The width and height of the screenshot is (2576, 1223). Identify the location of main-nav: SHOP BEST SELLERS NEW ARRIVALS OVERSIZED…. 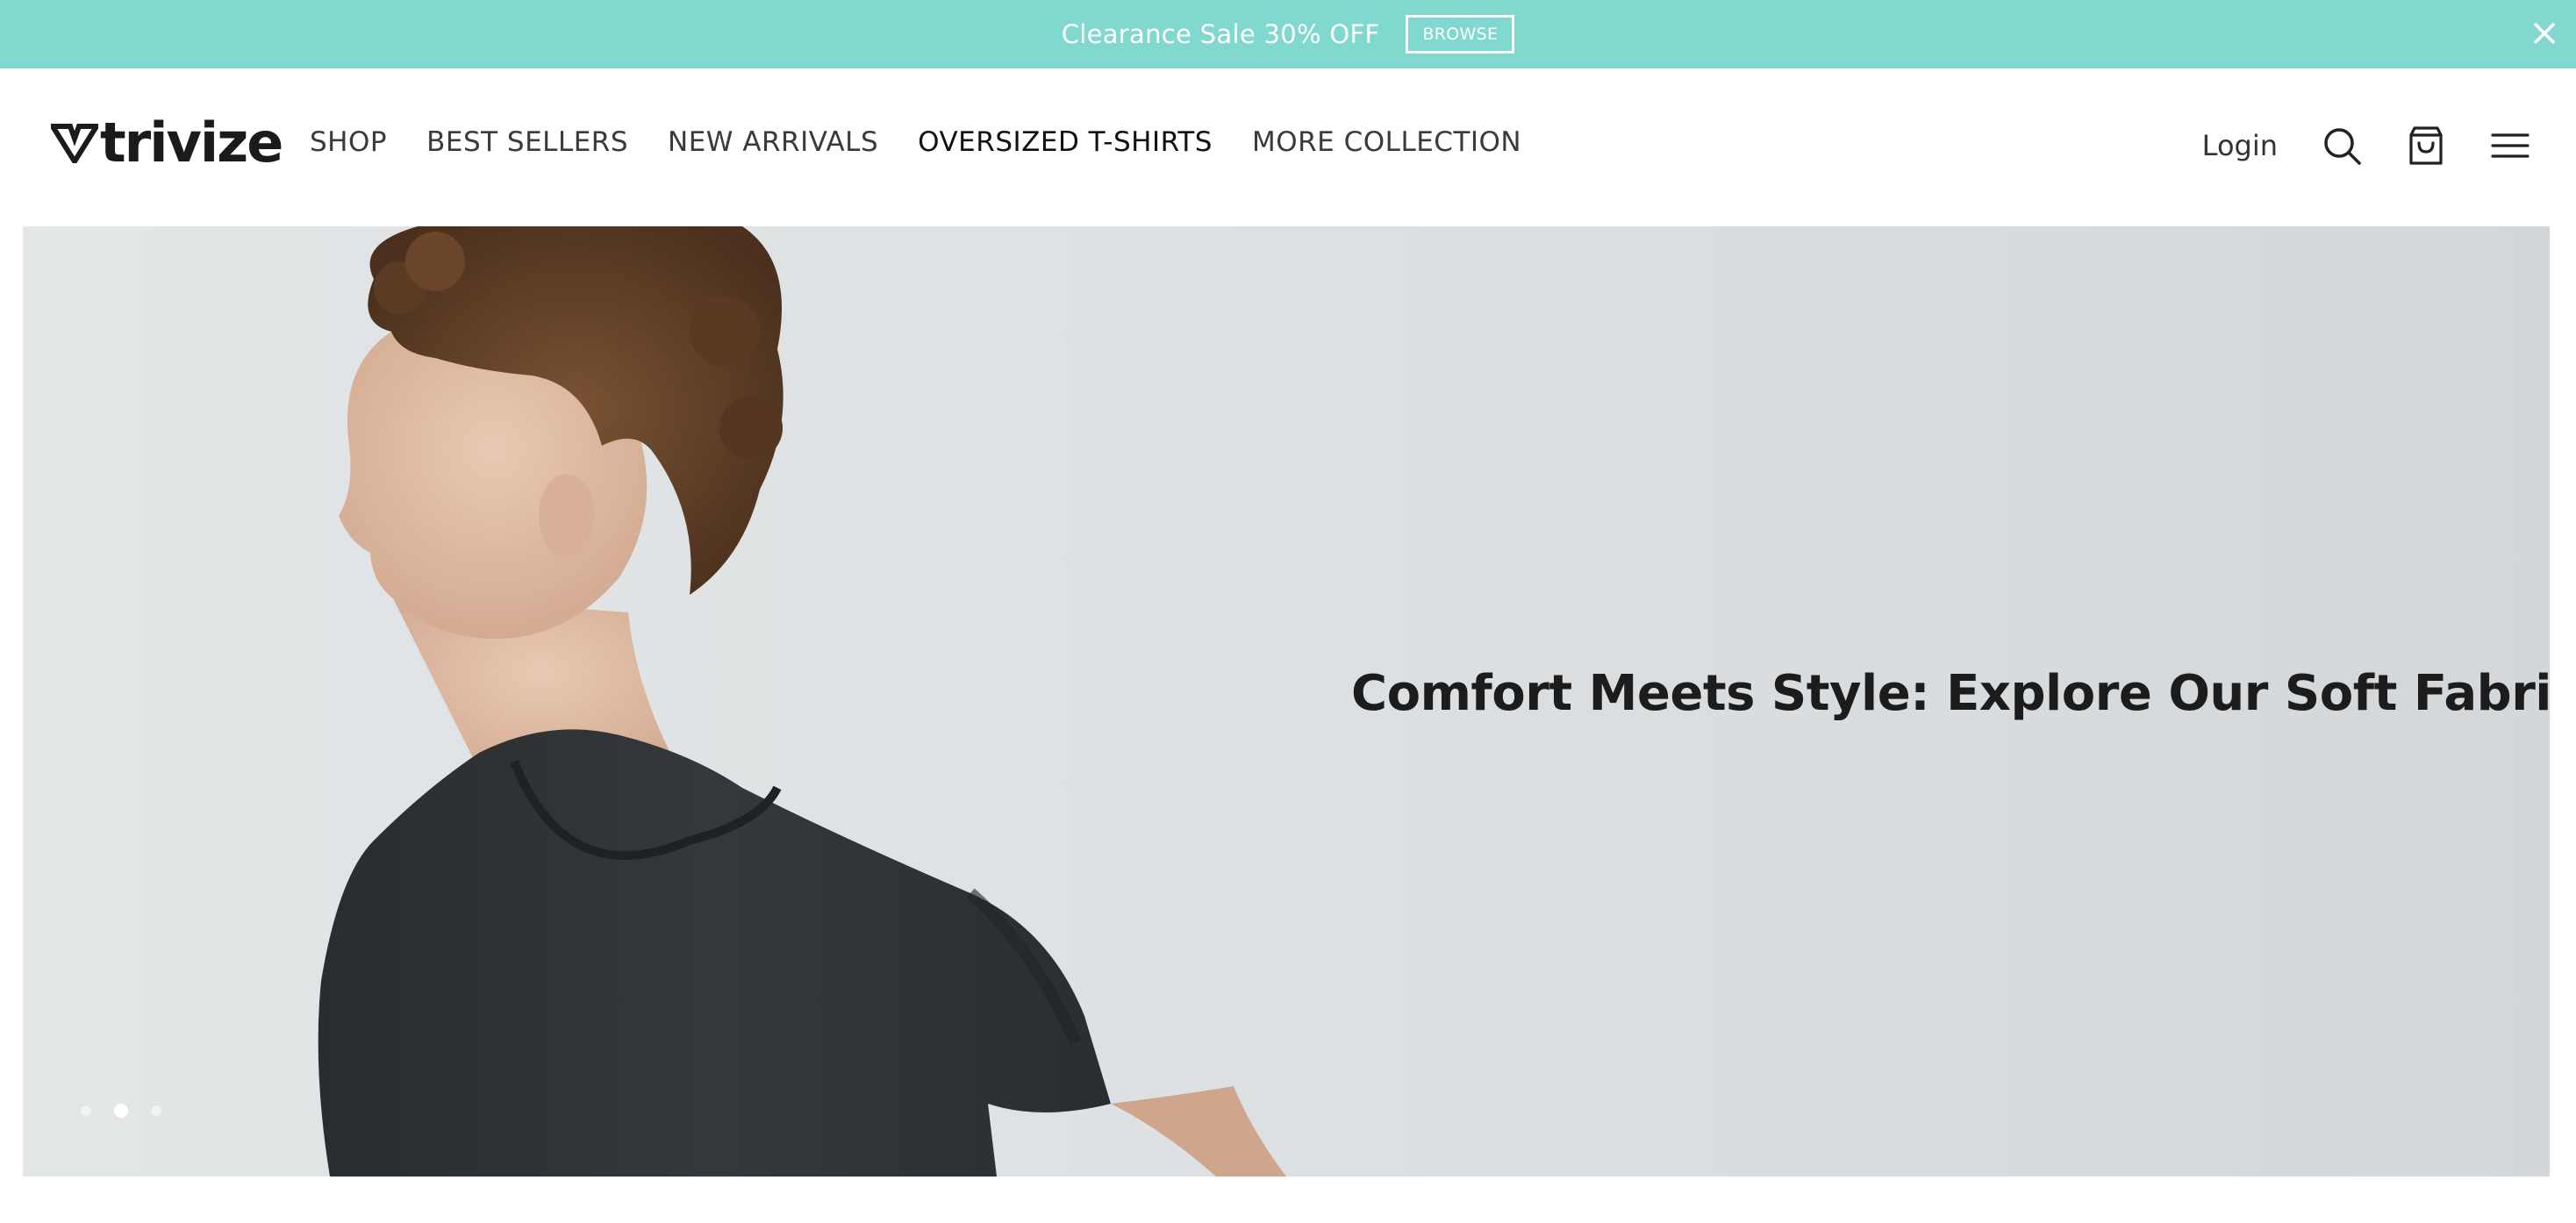
(935, 142).